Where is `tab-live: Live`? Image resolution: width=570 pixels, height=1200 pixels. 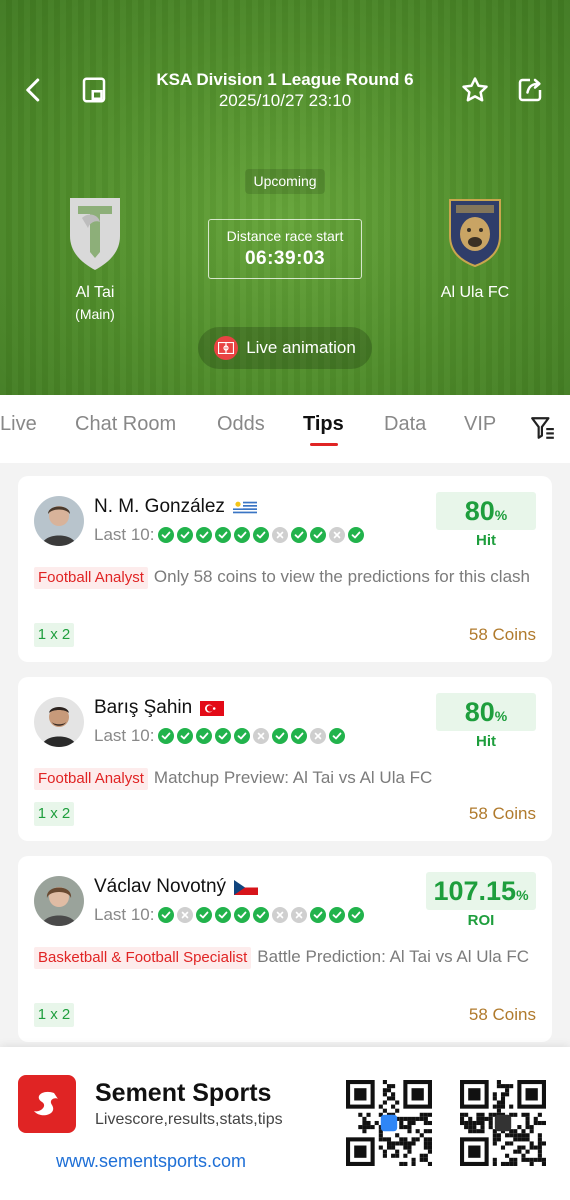 tab-live: Live is located at coordinates (18, 424).